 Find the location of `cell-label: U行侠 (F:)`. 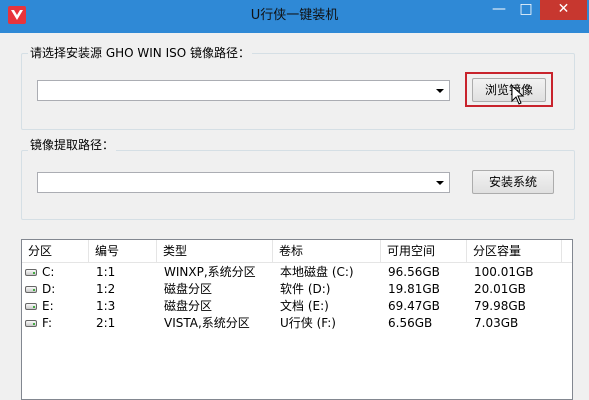

cell-label: U行侠 (F:) is located at coordinates (308, 323).